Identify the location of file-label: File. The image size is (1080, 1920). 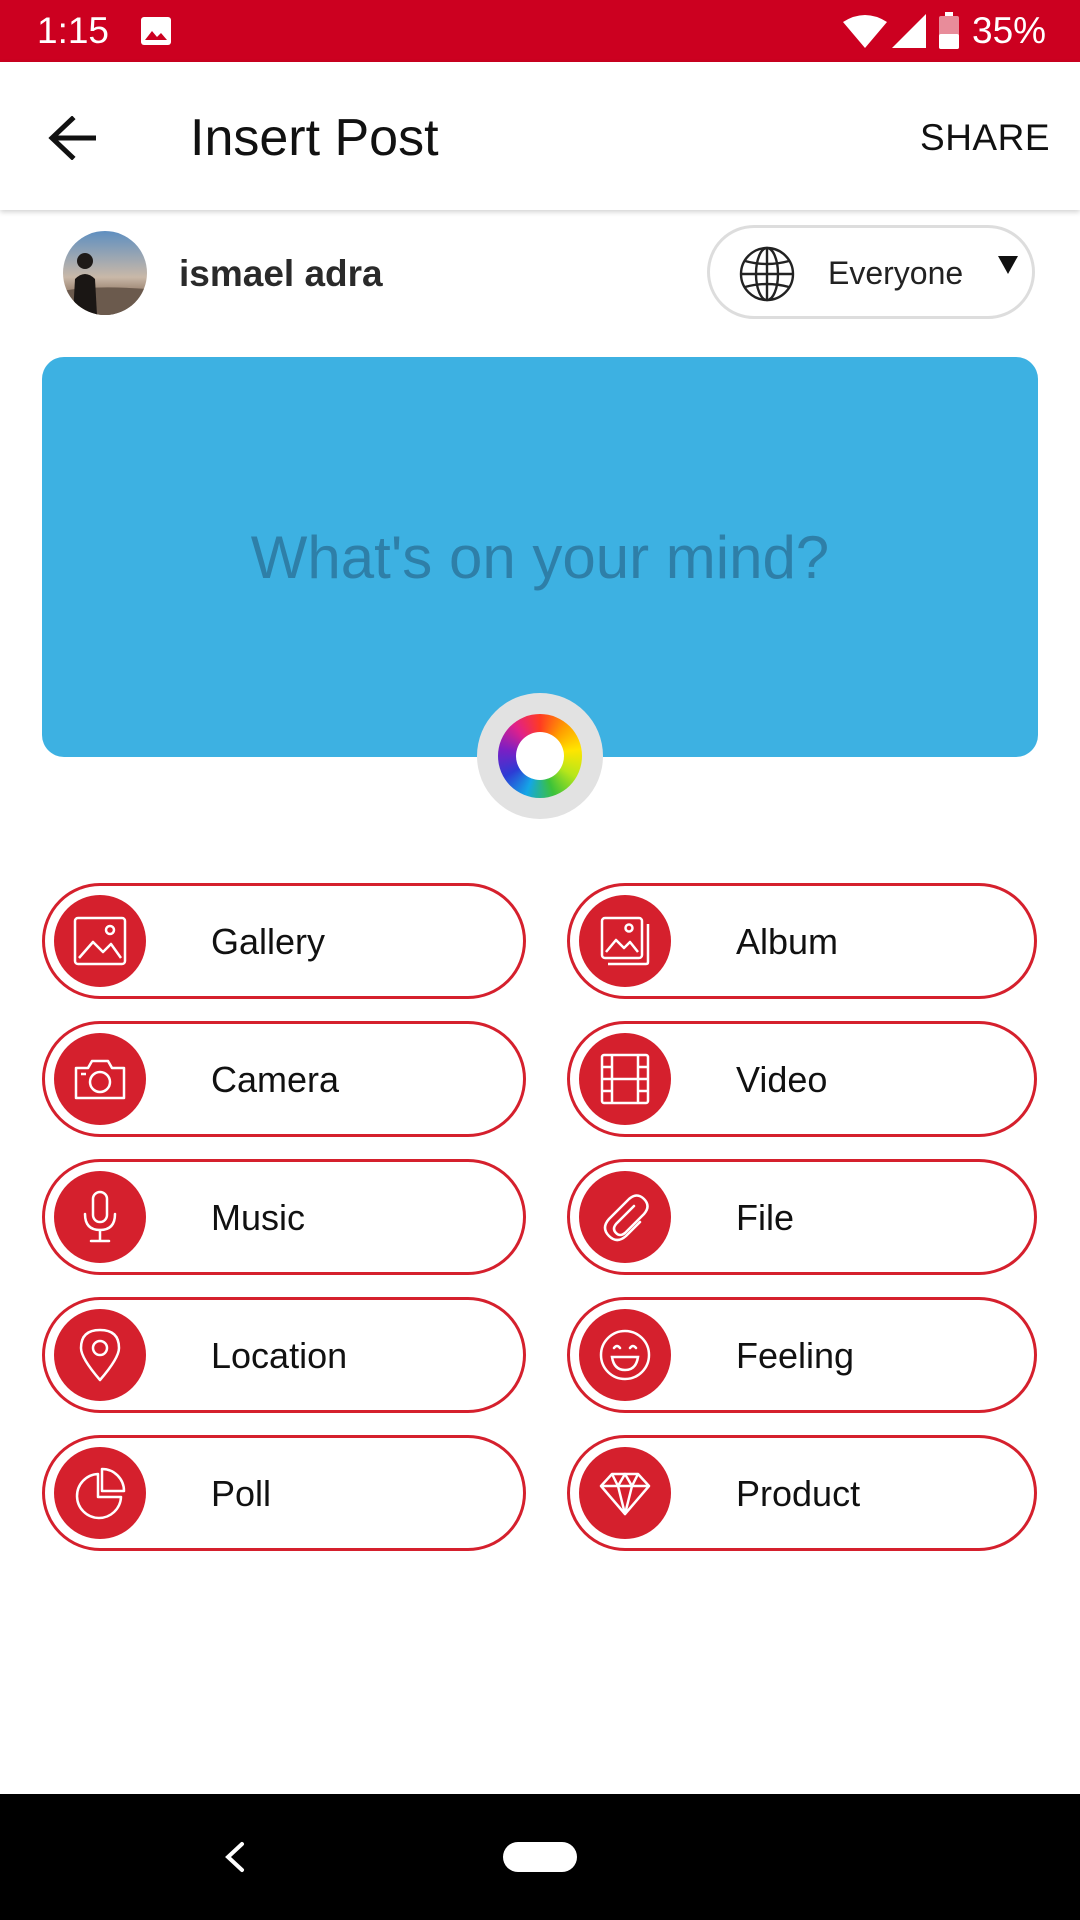
(765, 1217).